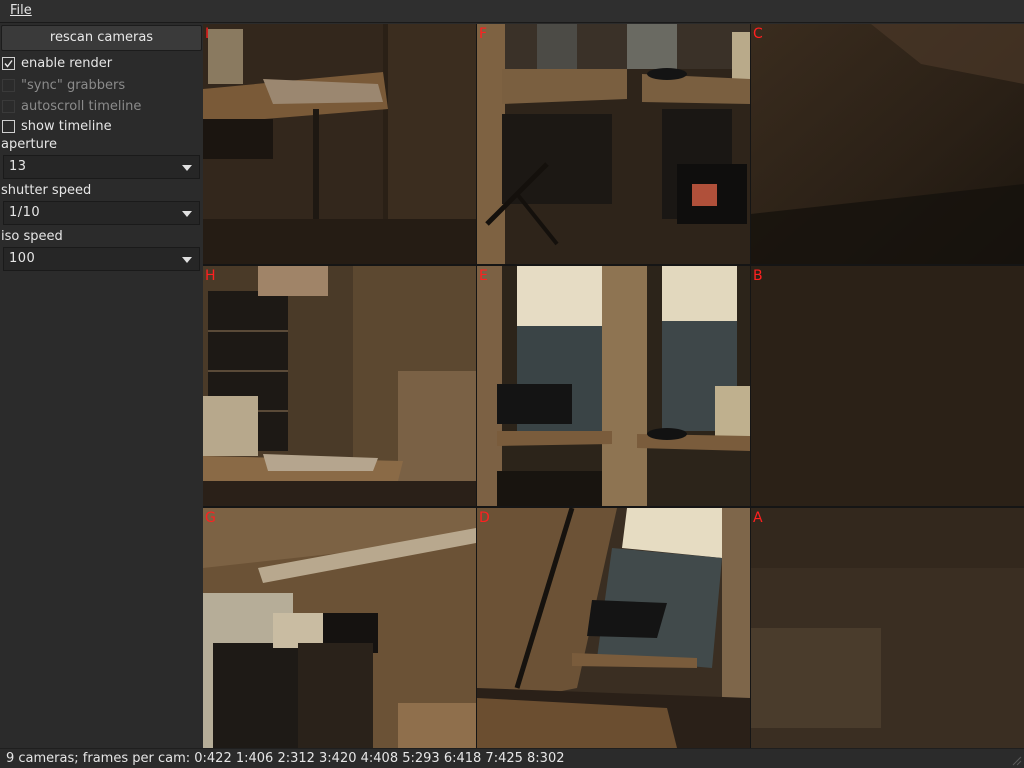 This screenshot has width=1024, height=768. I want to click on camera-view-b: B, so click(887, 386).